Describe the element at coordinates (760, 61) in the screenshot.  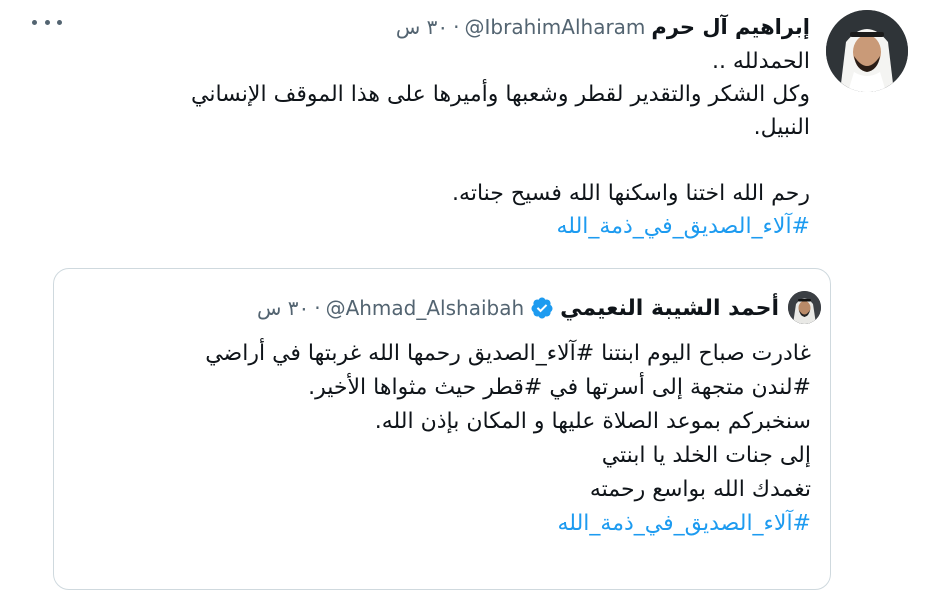
I see `tweet-line: الحمدلله ..` at that location.